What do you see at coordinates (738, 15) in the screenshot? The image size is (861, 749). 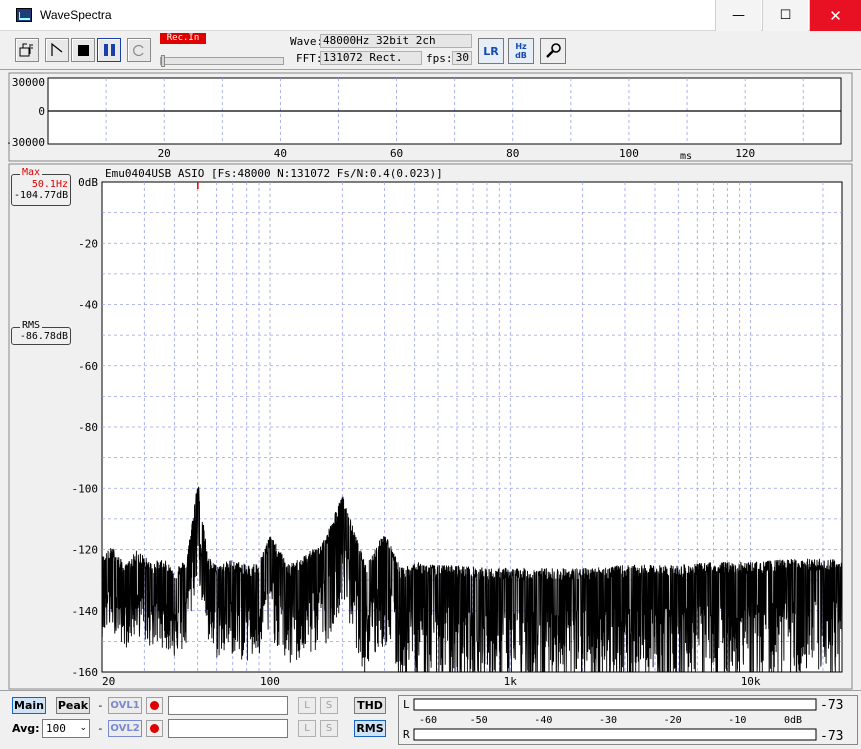 I see `minimize-button: —` at bounding box center [738, 15].